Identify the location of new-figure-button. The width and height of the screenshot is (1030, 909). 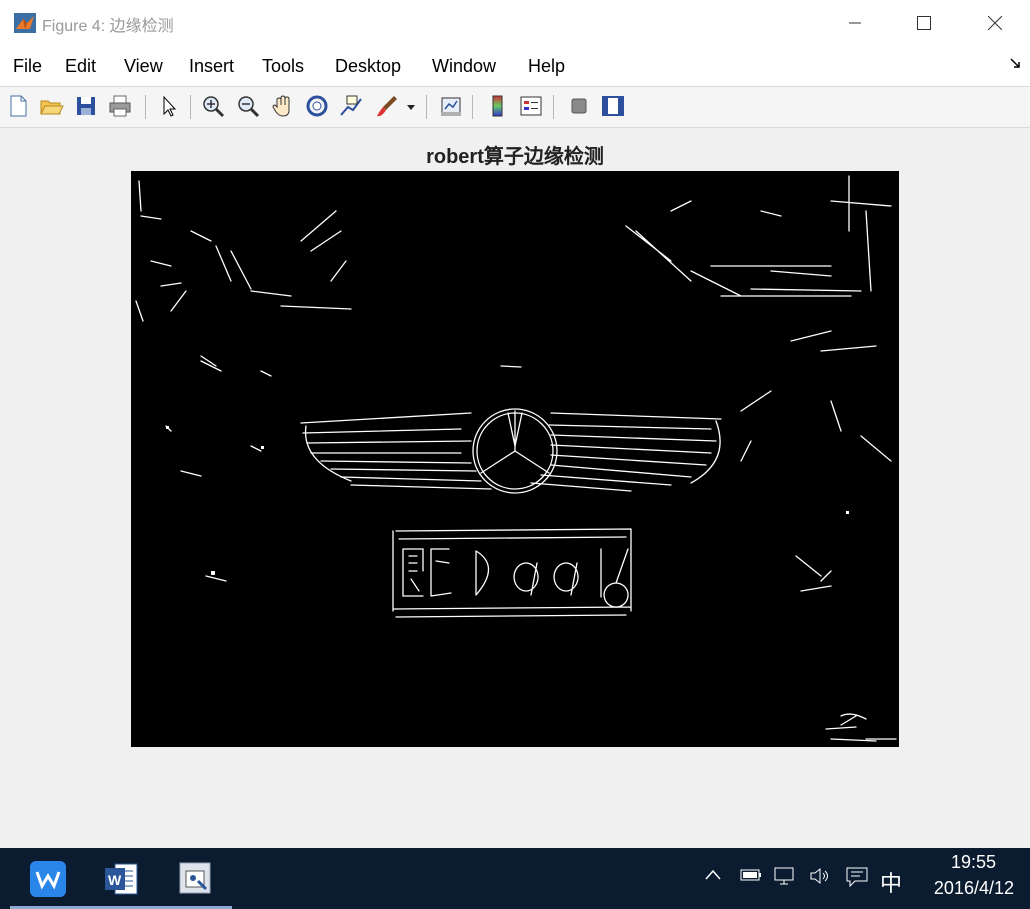
(18, 106).